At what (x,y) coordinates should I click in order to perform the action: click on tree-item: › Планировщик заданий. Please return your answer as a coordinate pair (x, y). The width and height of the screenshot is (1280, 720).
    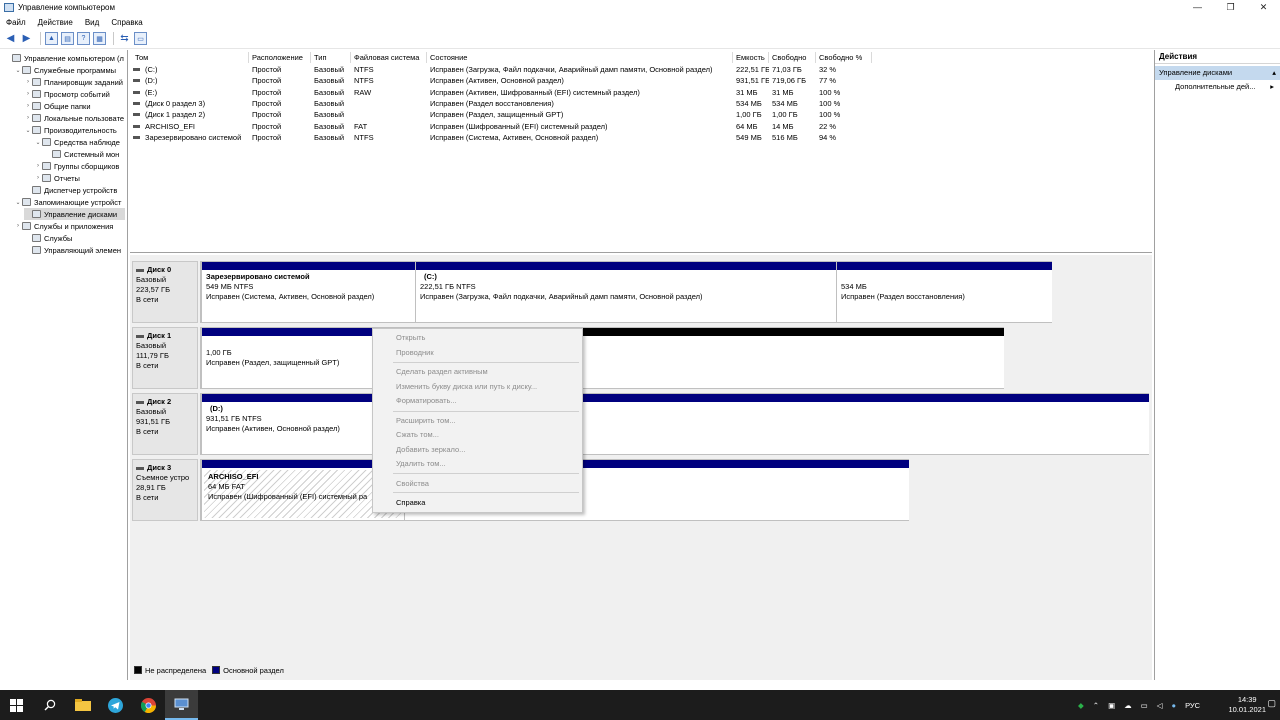
    Looking at the image, I should click on (73, 82).